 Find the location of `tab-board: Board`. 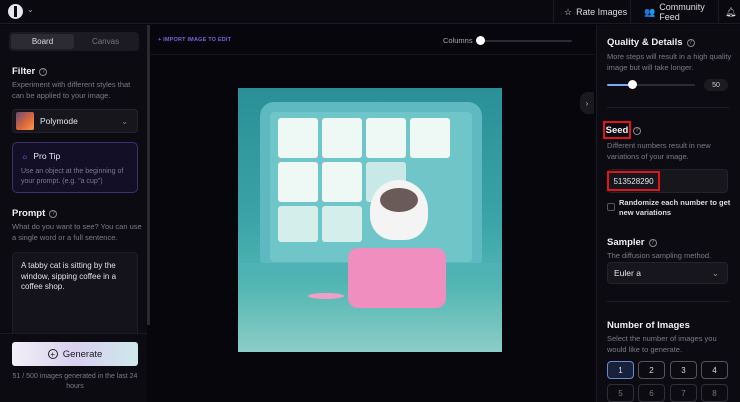

tab-board: Board is located at coordinates (42, 41).